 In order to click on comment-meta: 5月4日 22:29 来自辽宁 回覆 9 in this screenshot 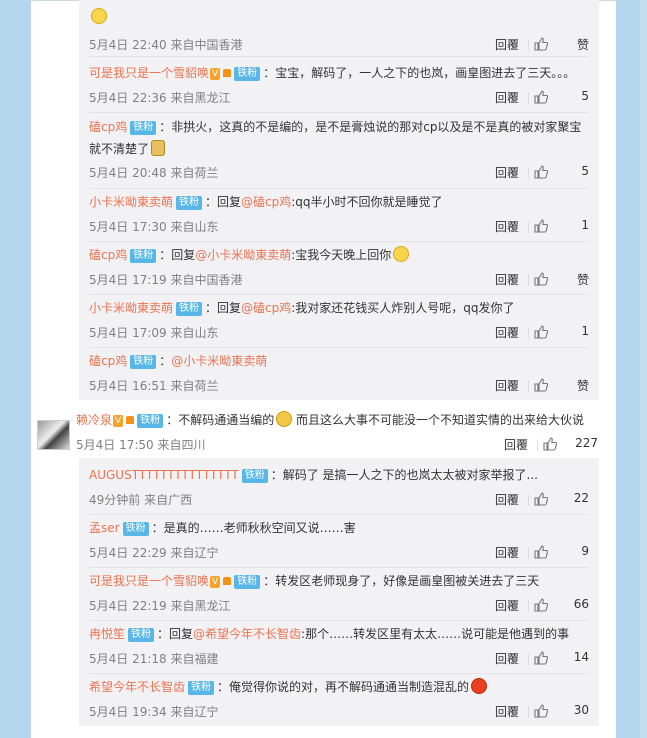, I will do `click(339, 553)`.